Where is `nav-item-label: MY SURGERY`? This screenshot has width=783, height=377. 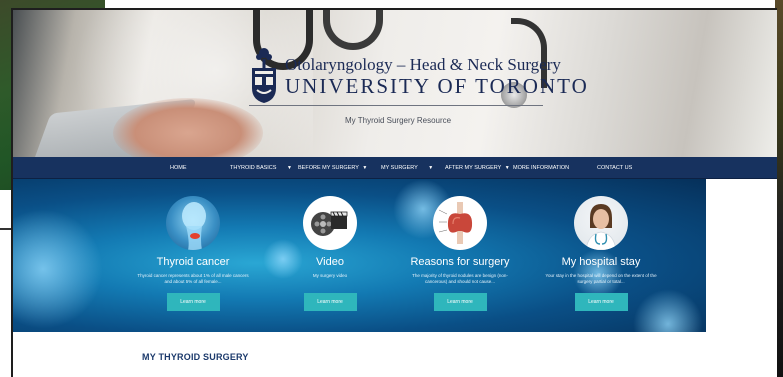
nav-item-label: MY SURGERY is located at coordinates (399, 168).